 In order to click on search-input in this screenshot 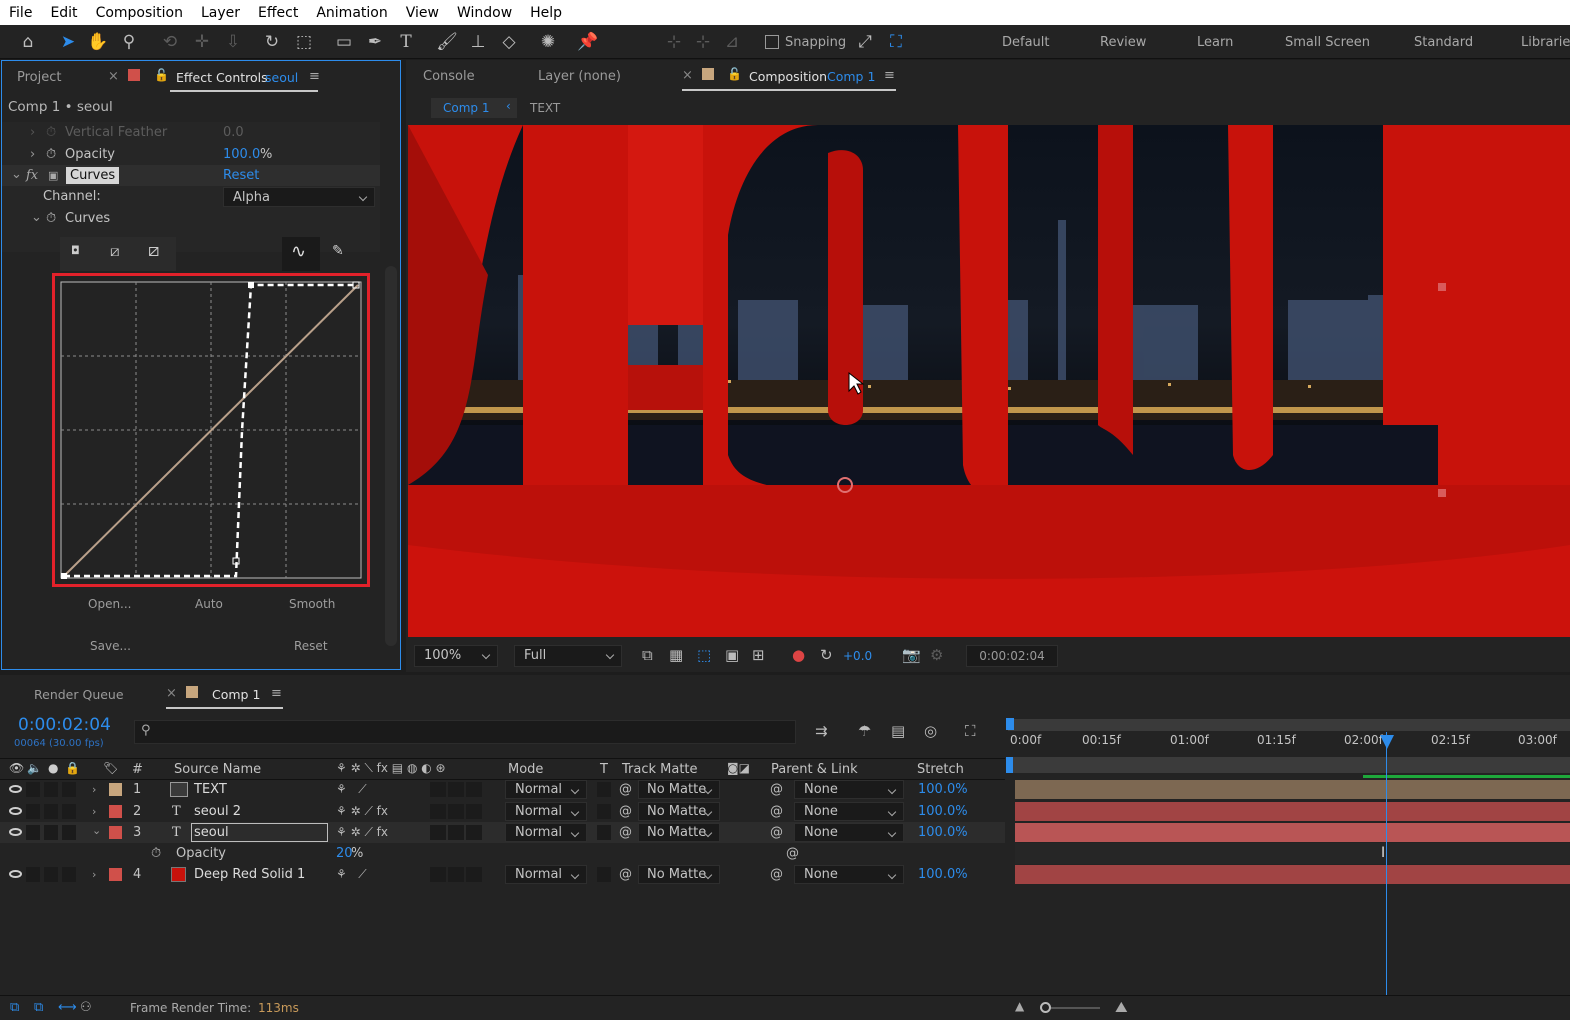, I will do `click(465, 732)`.